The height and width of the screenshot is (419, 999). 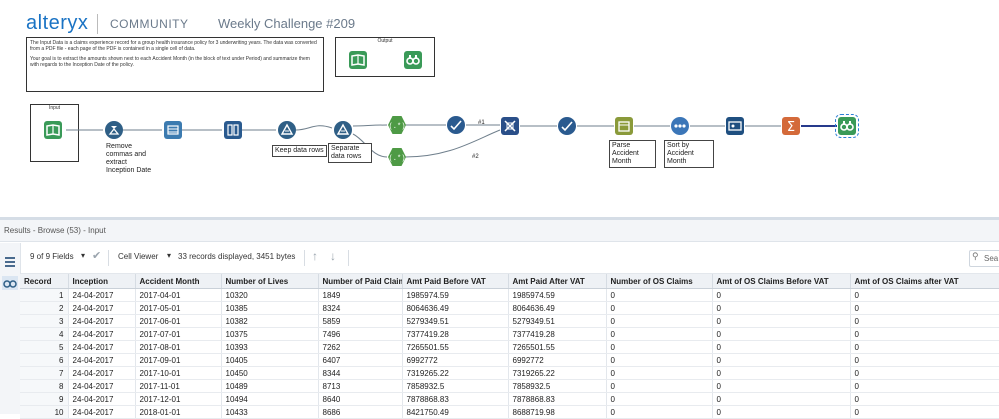 What do you see at coordinates (178, 373) in the screenshot?
I see `table-cell: 2017-10-01` at bounding box center [178, 373].